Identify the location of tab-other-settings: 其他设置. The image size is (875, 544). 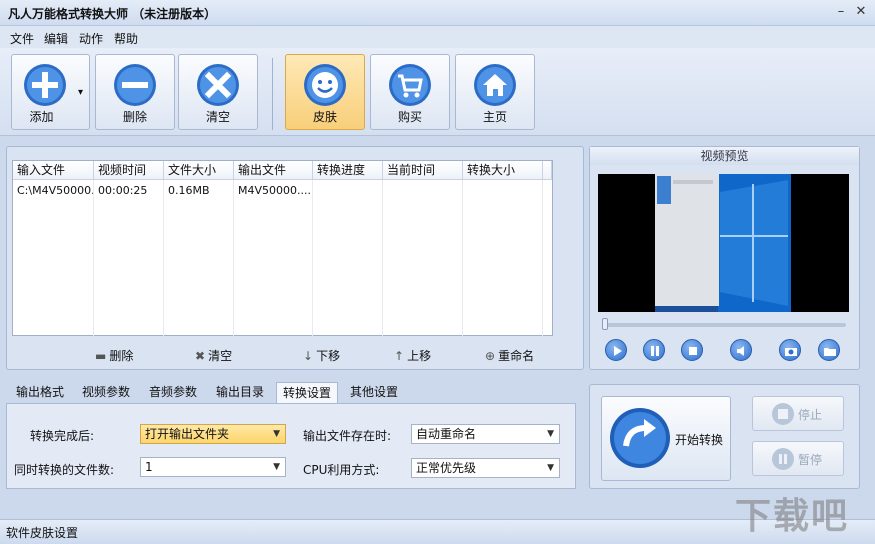
(374, 393).